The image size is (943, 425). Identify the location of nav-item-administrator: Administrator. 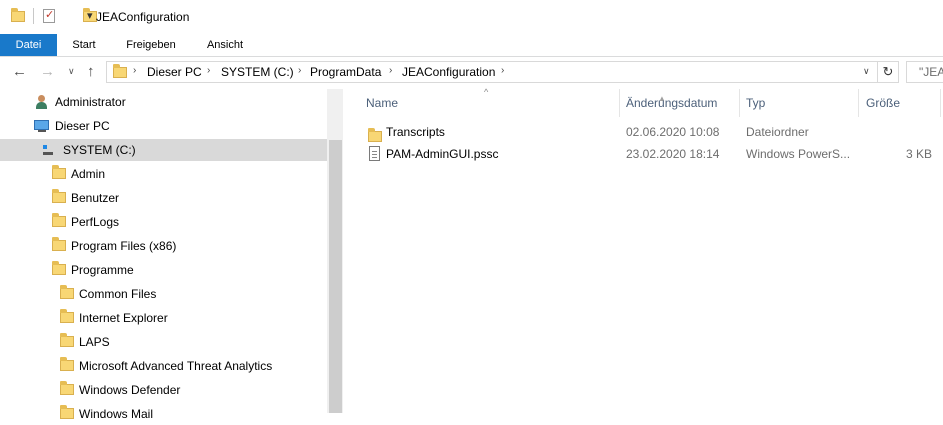
(163, 102).